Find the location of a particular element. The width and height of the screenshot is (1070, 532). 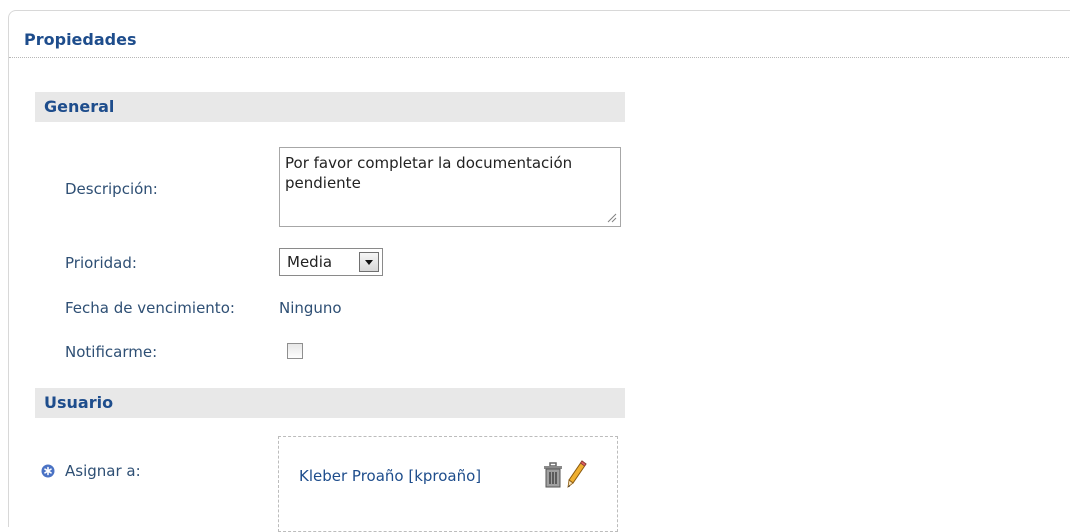

assignee-dropzone: Kleber Proaño [kproaño] is located at coordinates (448, 484).